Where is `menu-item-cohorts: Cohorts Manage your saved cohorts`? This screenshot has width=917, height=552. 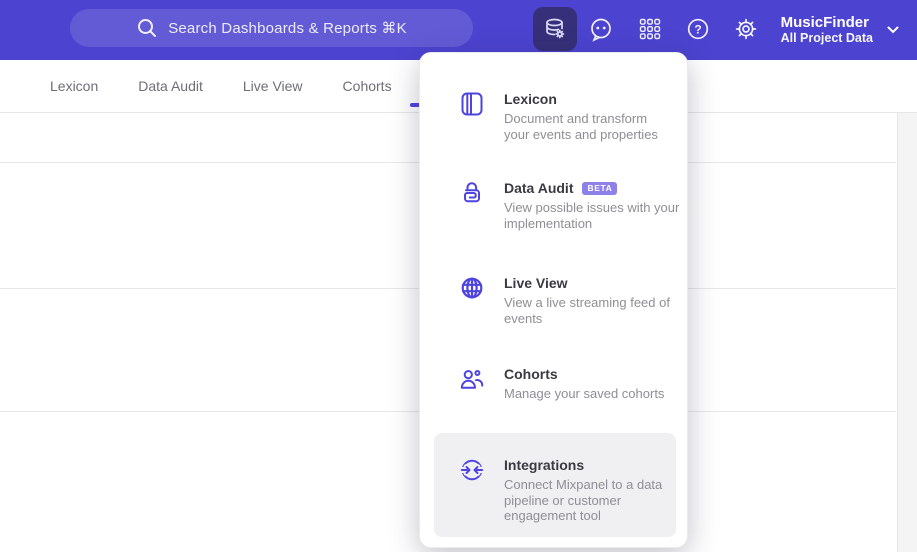
menu-item-cohorts: Cohorts Manage your saved cohorts is located at coordinates (567, 384).